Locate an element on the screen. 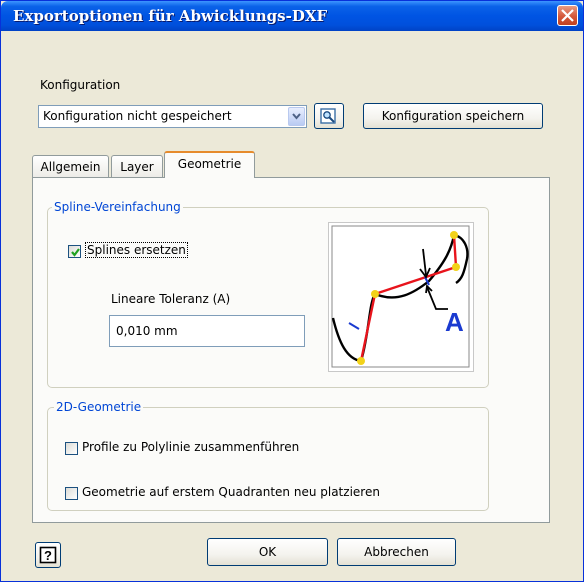 Image resolution: width=584 pixels, height=582 pixels. merge-profiles-label: Profile zu Polylinie zusammenführen is located at coordinates (190, 447).